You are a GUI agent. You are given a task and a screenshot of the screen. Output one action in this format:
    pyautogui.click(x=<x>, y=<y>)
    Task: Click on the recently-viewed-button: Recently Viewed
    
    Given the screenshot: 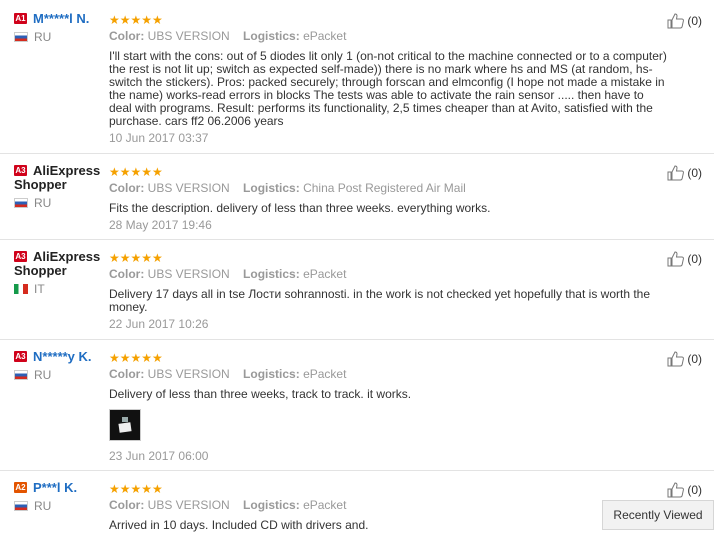 What is the action you would take?
    pyautogui.click(x=658, y=515)
    